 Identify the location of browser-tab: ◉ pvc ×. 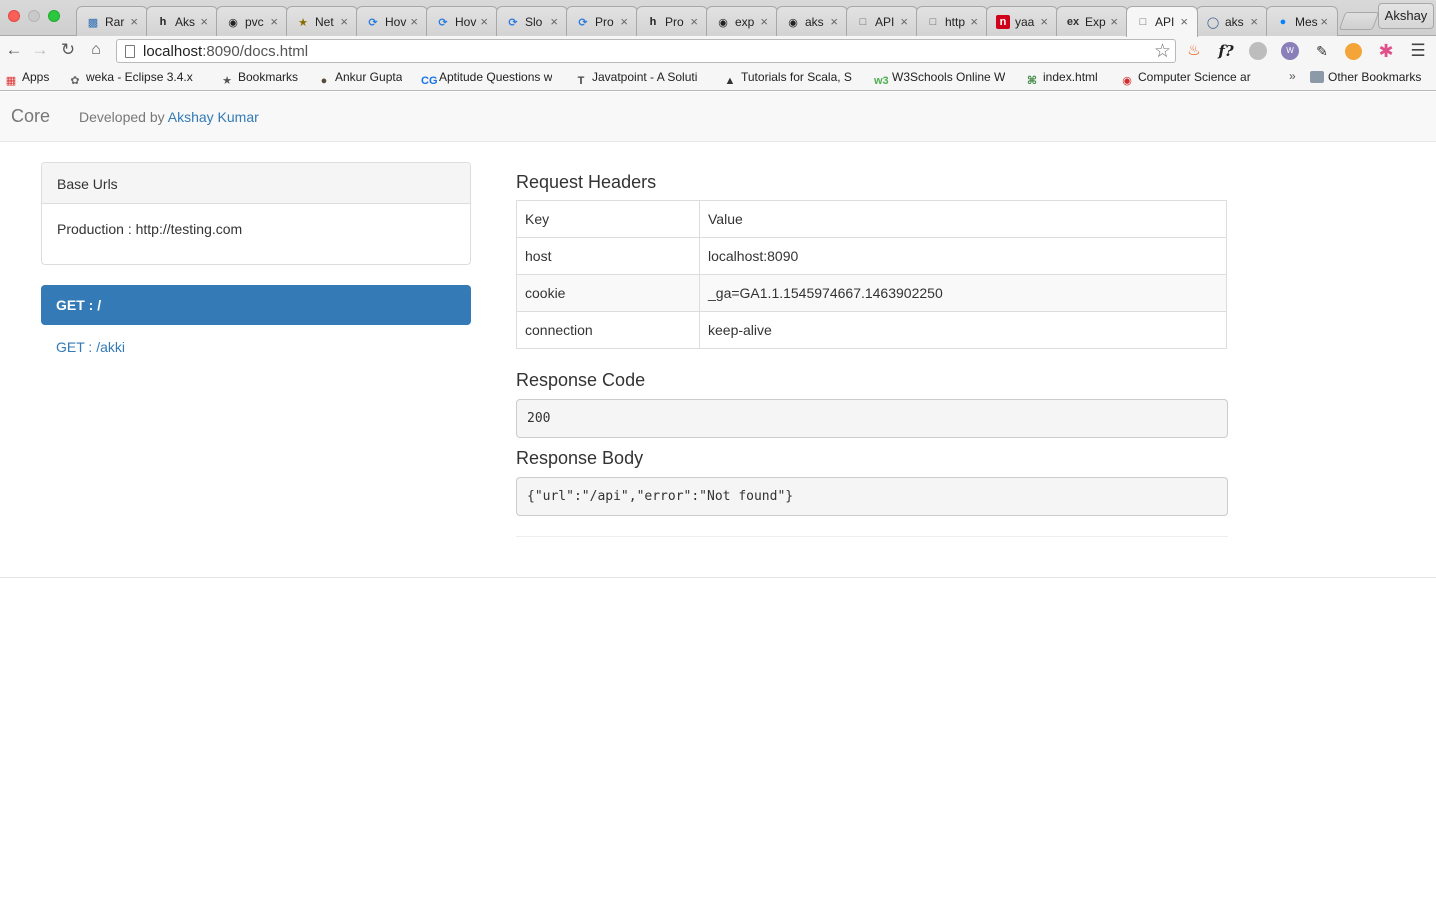
(252, 21).